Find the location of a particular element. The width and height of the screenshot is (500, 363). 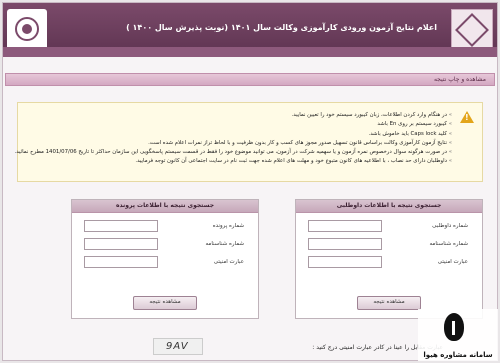

warning-icon is located at coordinates (467, 117).